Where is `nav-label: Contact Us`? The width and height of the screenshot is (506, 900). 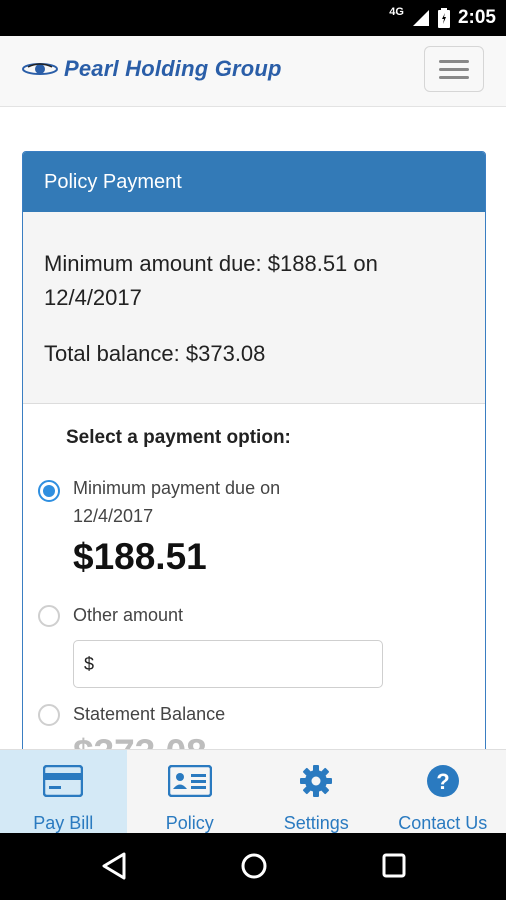
nav-label: Contact Us is located at coordinates (443, 823).